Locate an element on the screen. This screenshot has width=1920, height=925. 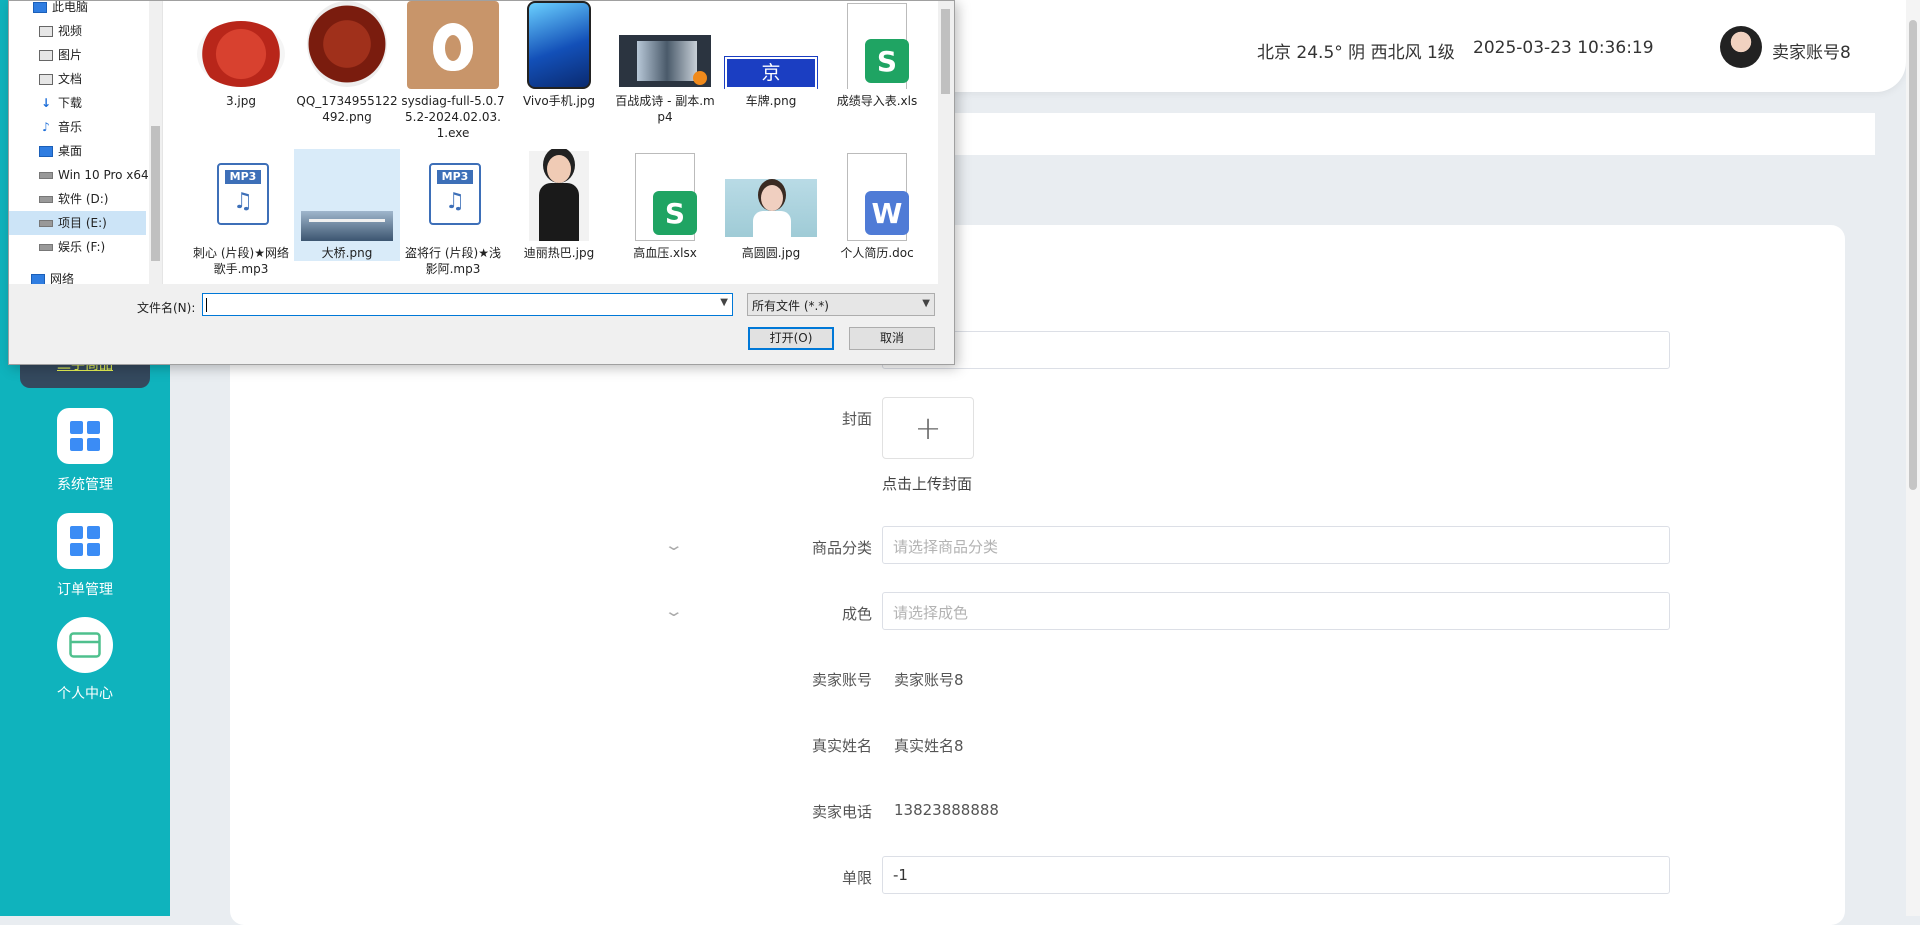
license-plate-thumbnail: 京L·75563 is located at coordinates (771, 45).